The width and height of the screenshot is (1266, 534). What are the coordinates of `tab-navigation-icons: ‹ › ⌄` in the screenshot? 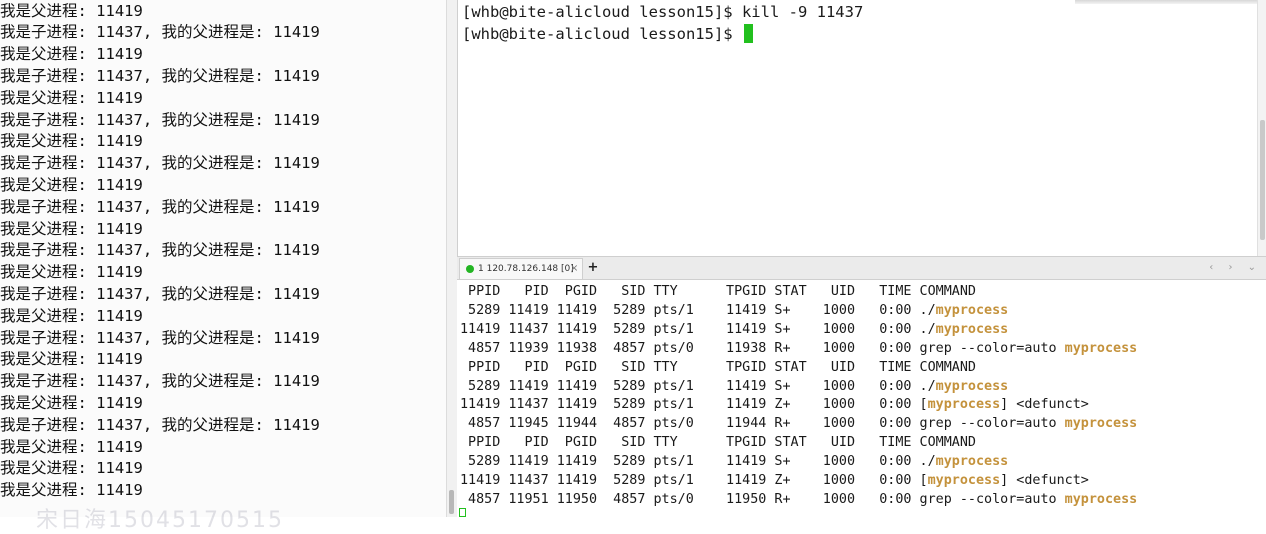 It's located at (1235, 268).